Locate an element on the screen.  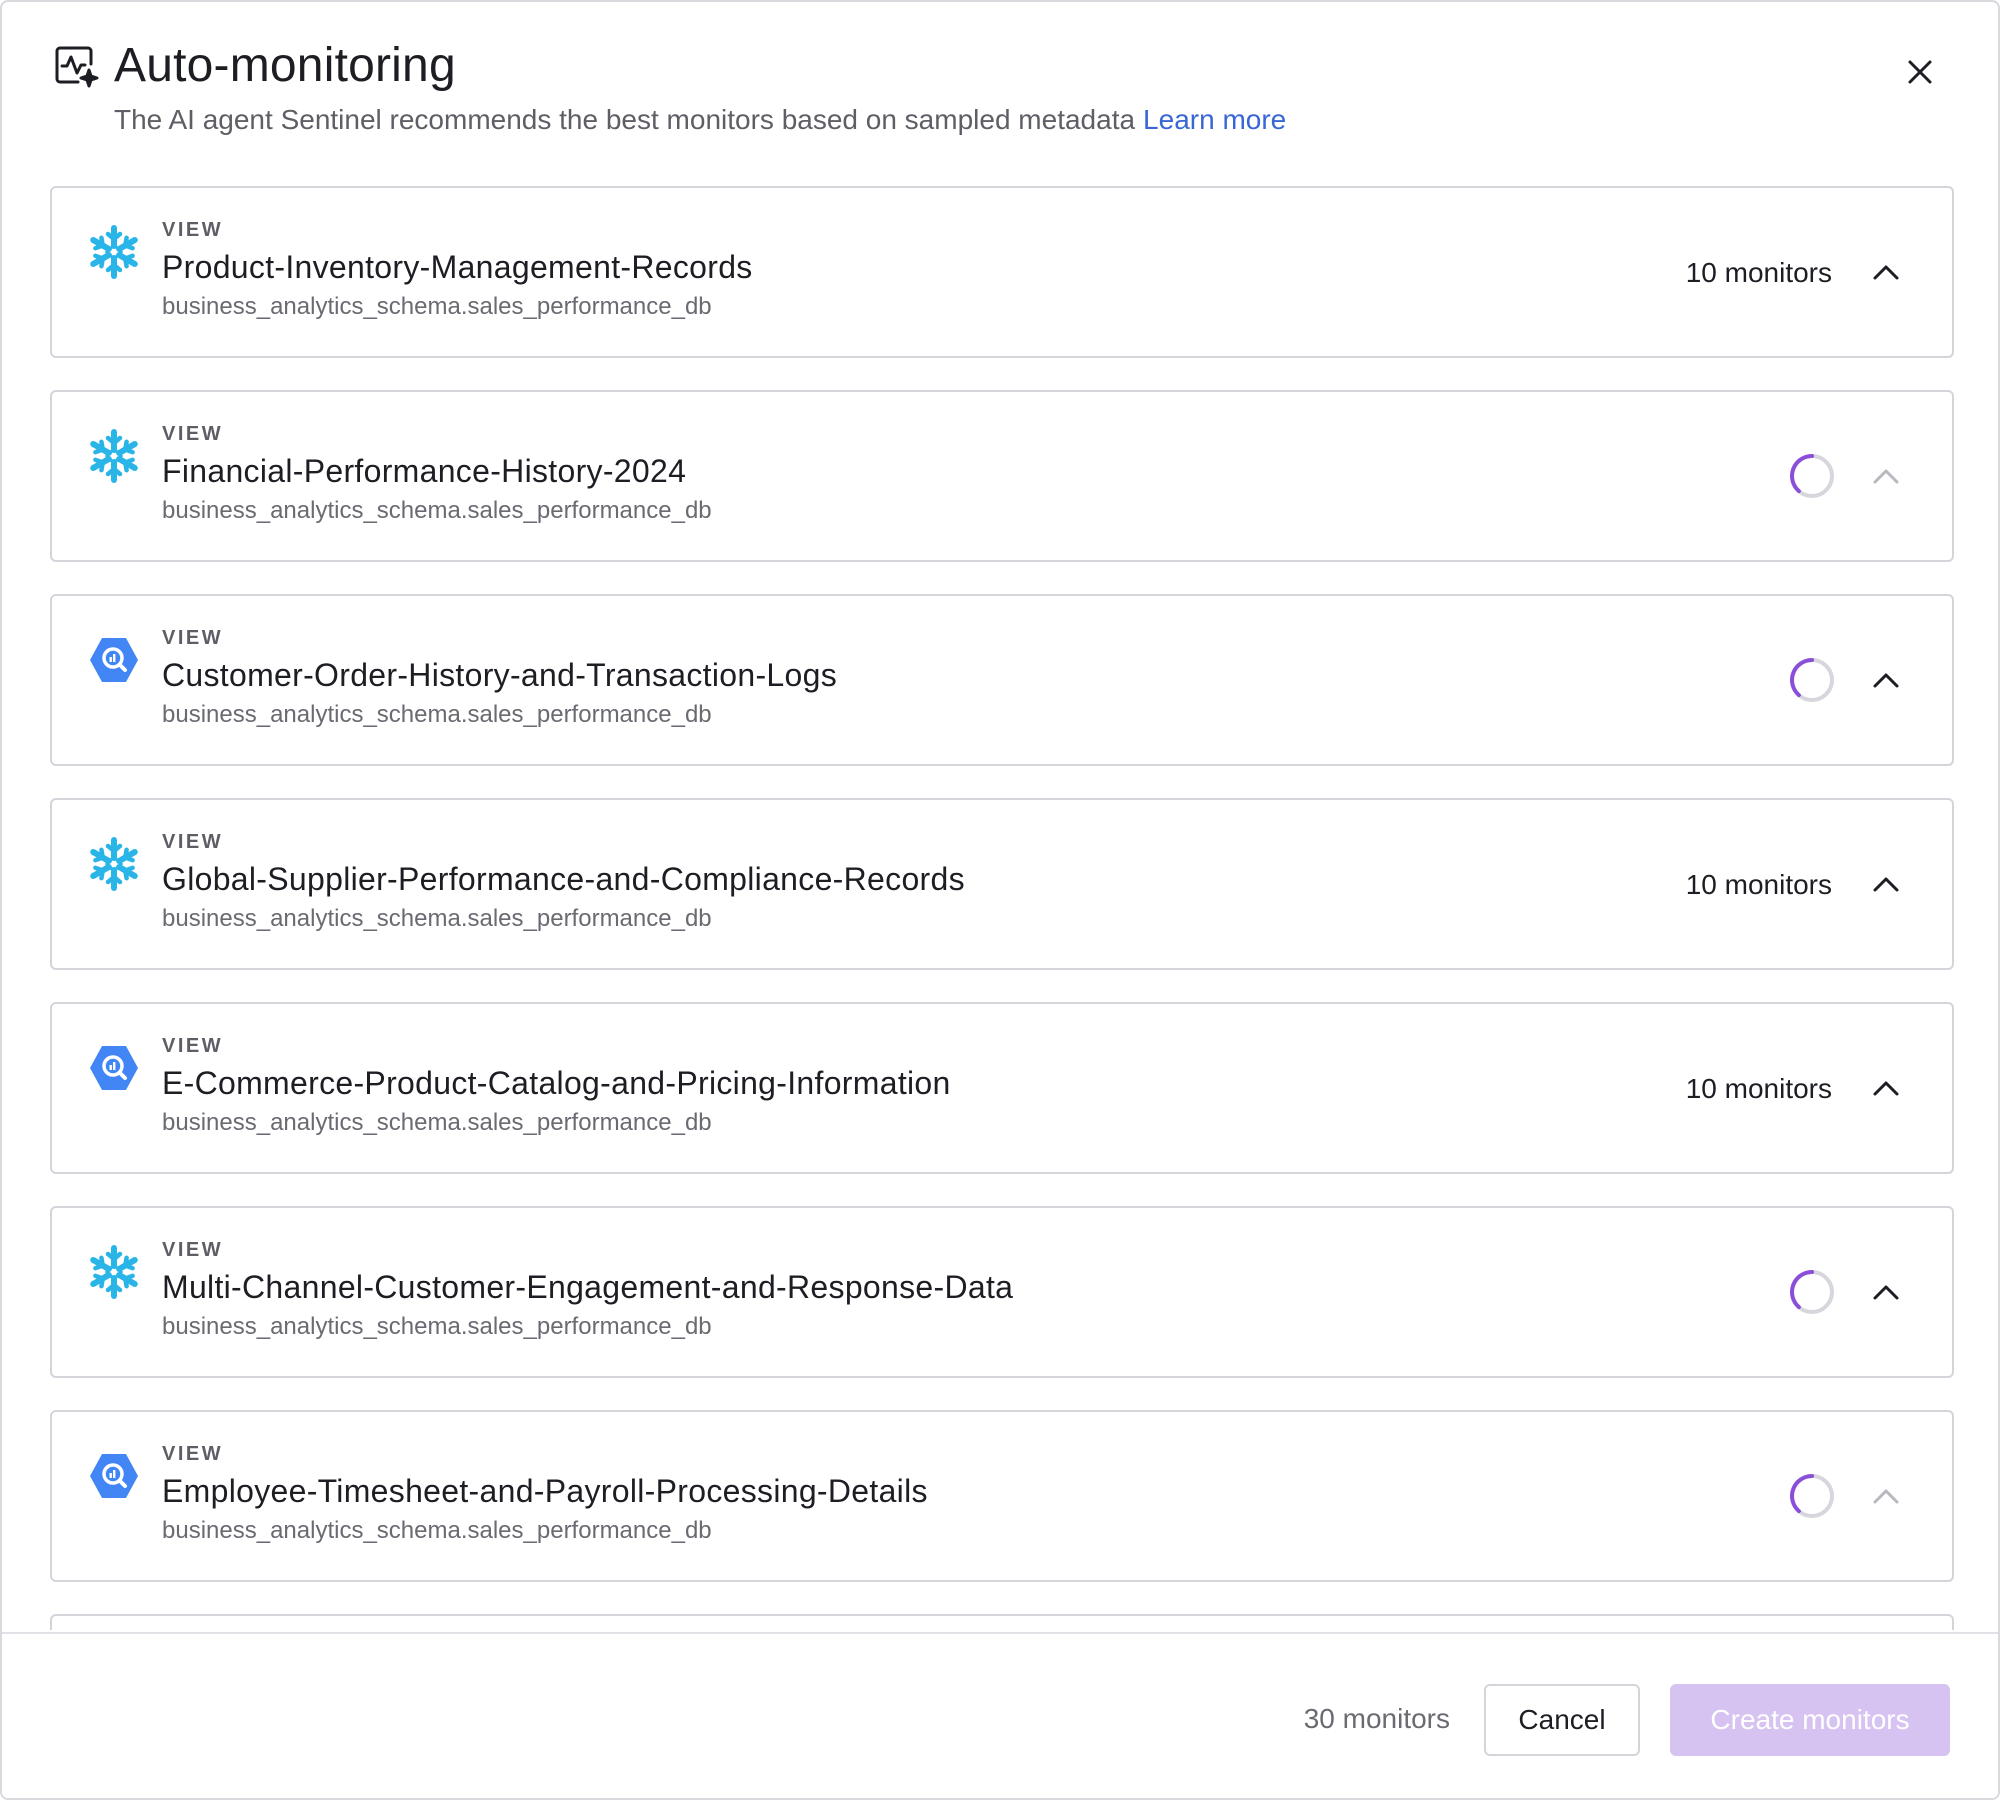
sparkle-chart-icon is located at coordinates (76, 66).